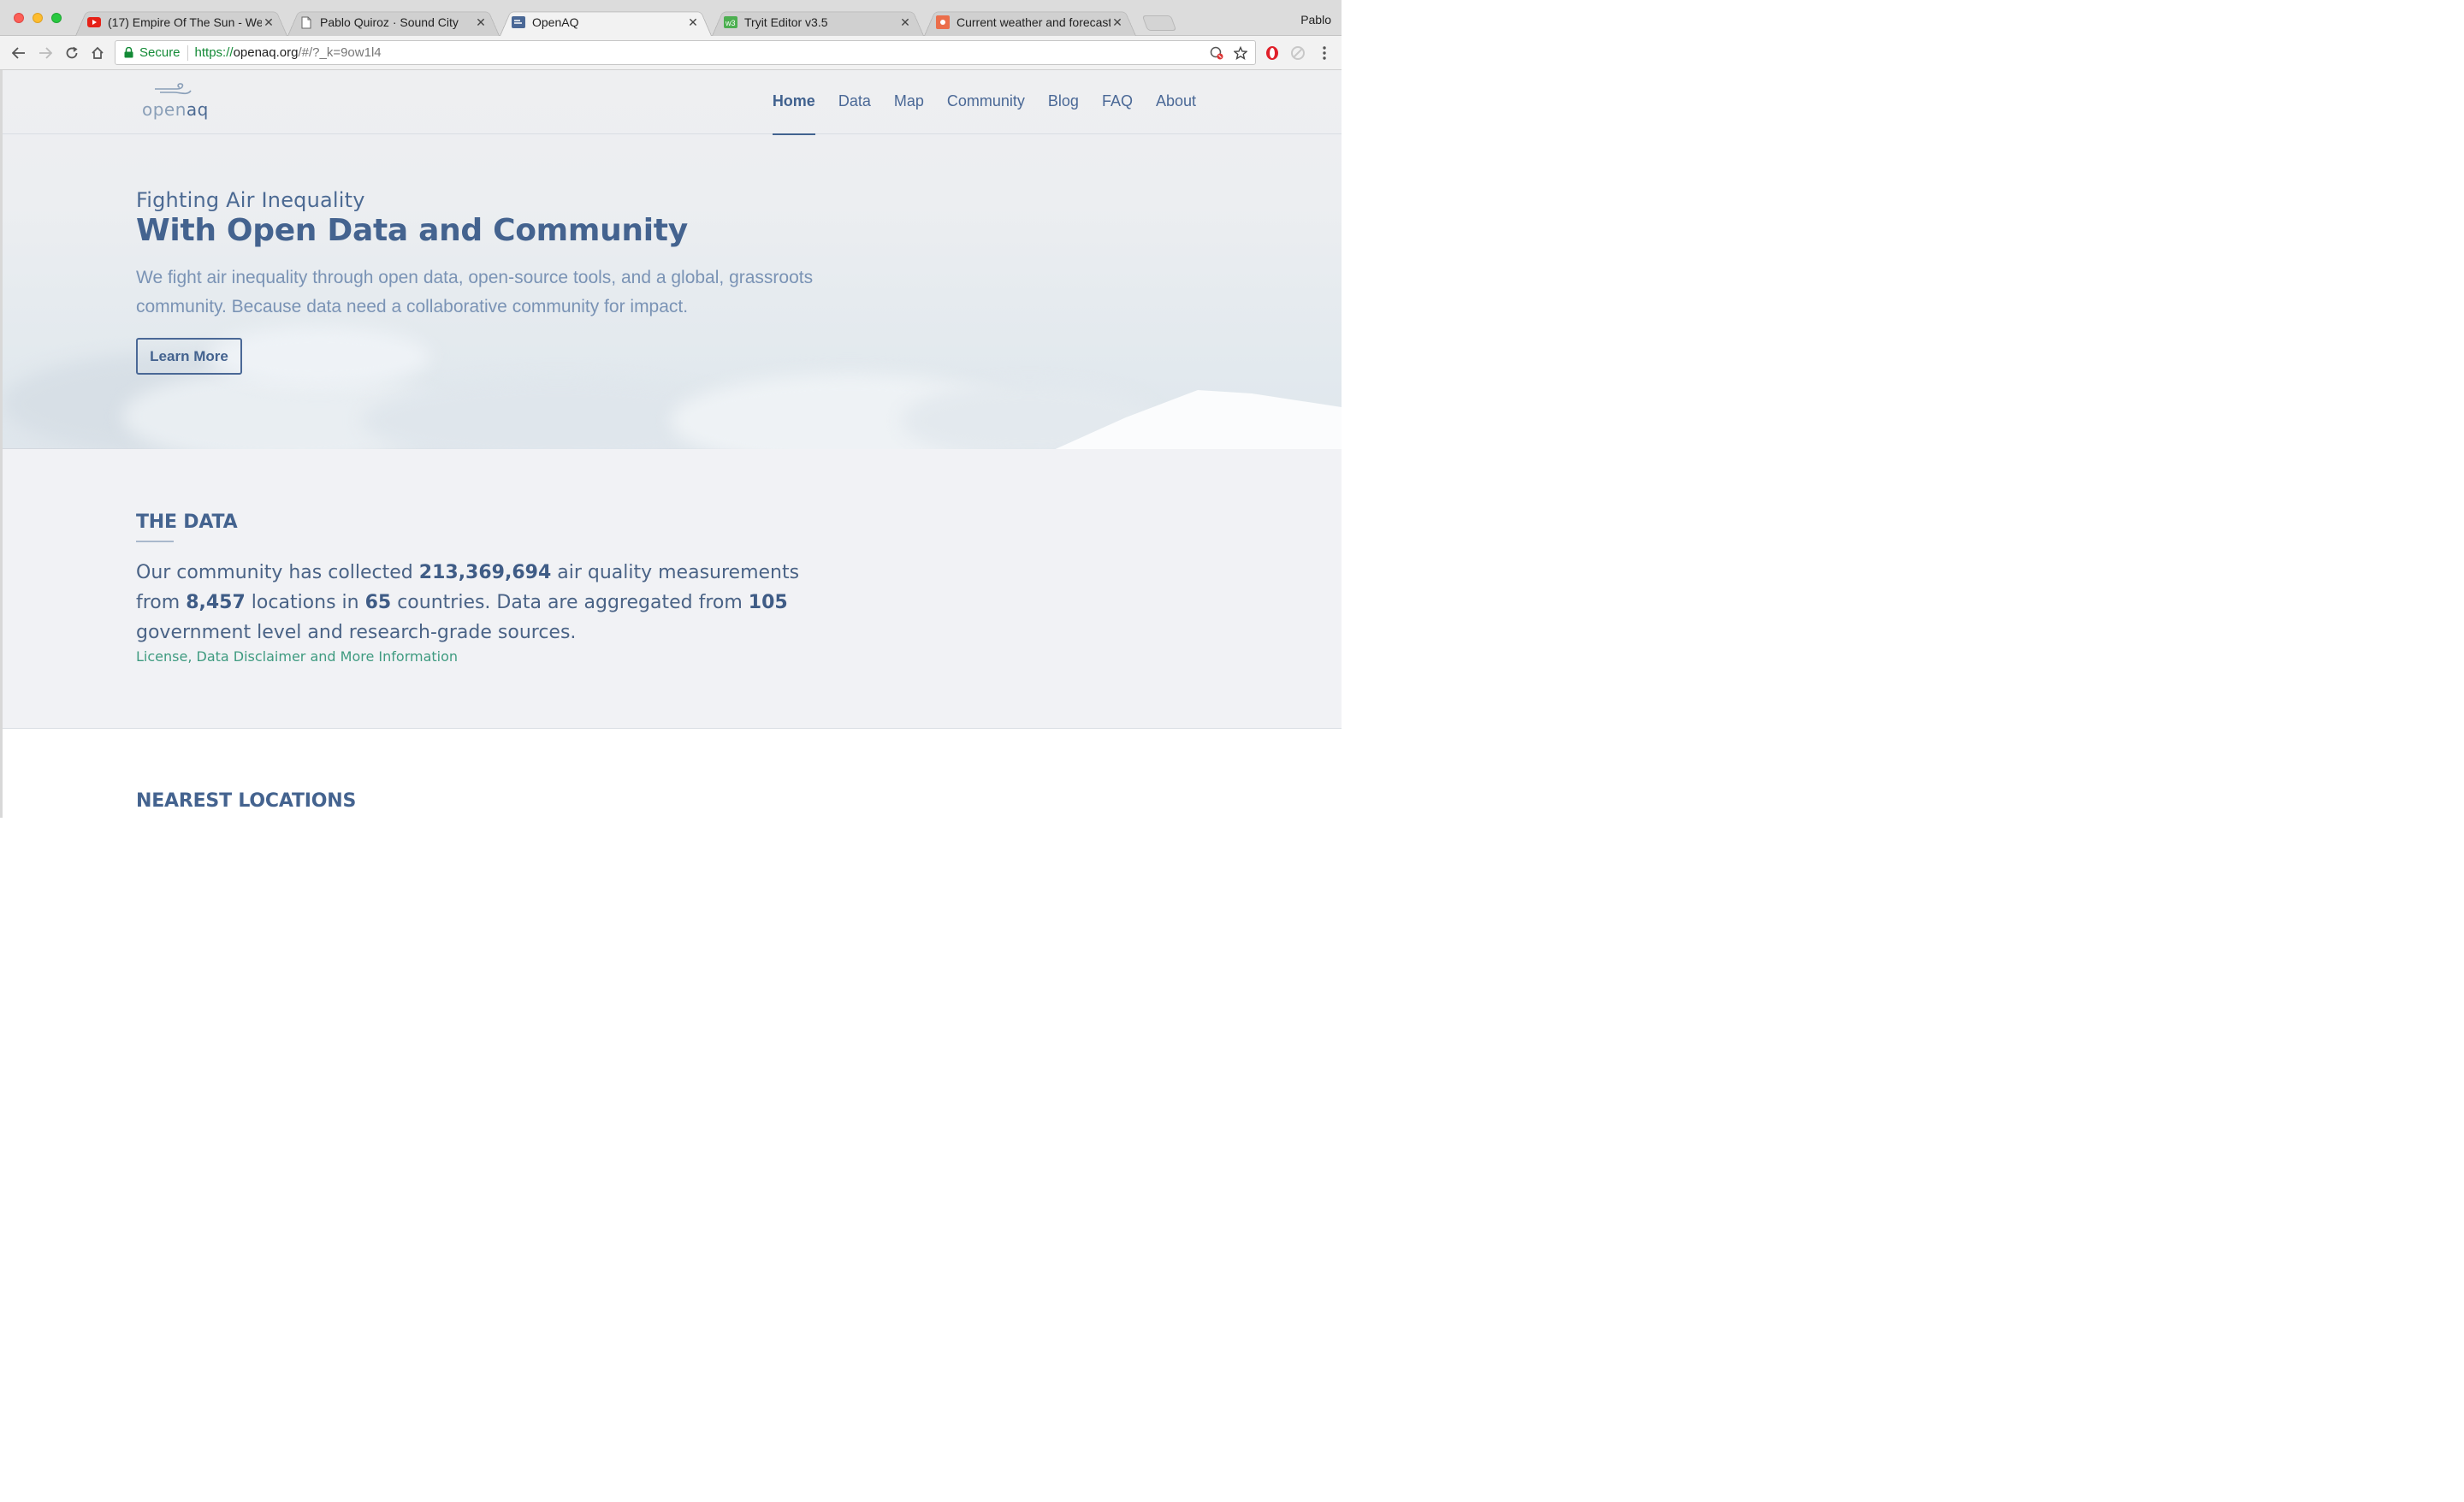 The height and width of the screenshot is (1502, 2464). I want to click on wind-icon, so click(173, 89).